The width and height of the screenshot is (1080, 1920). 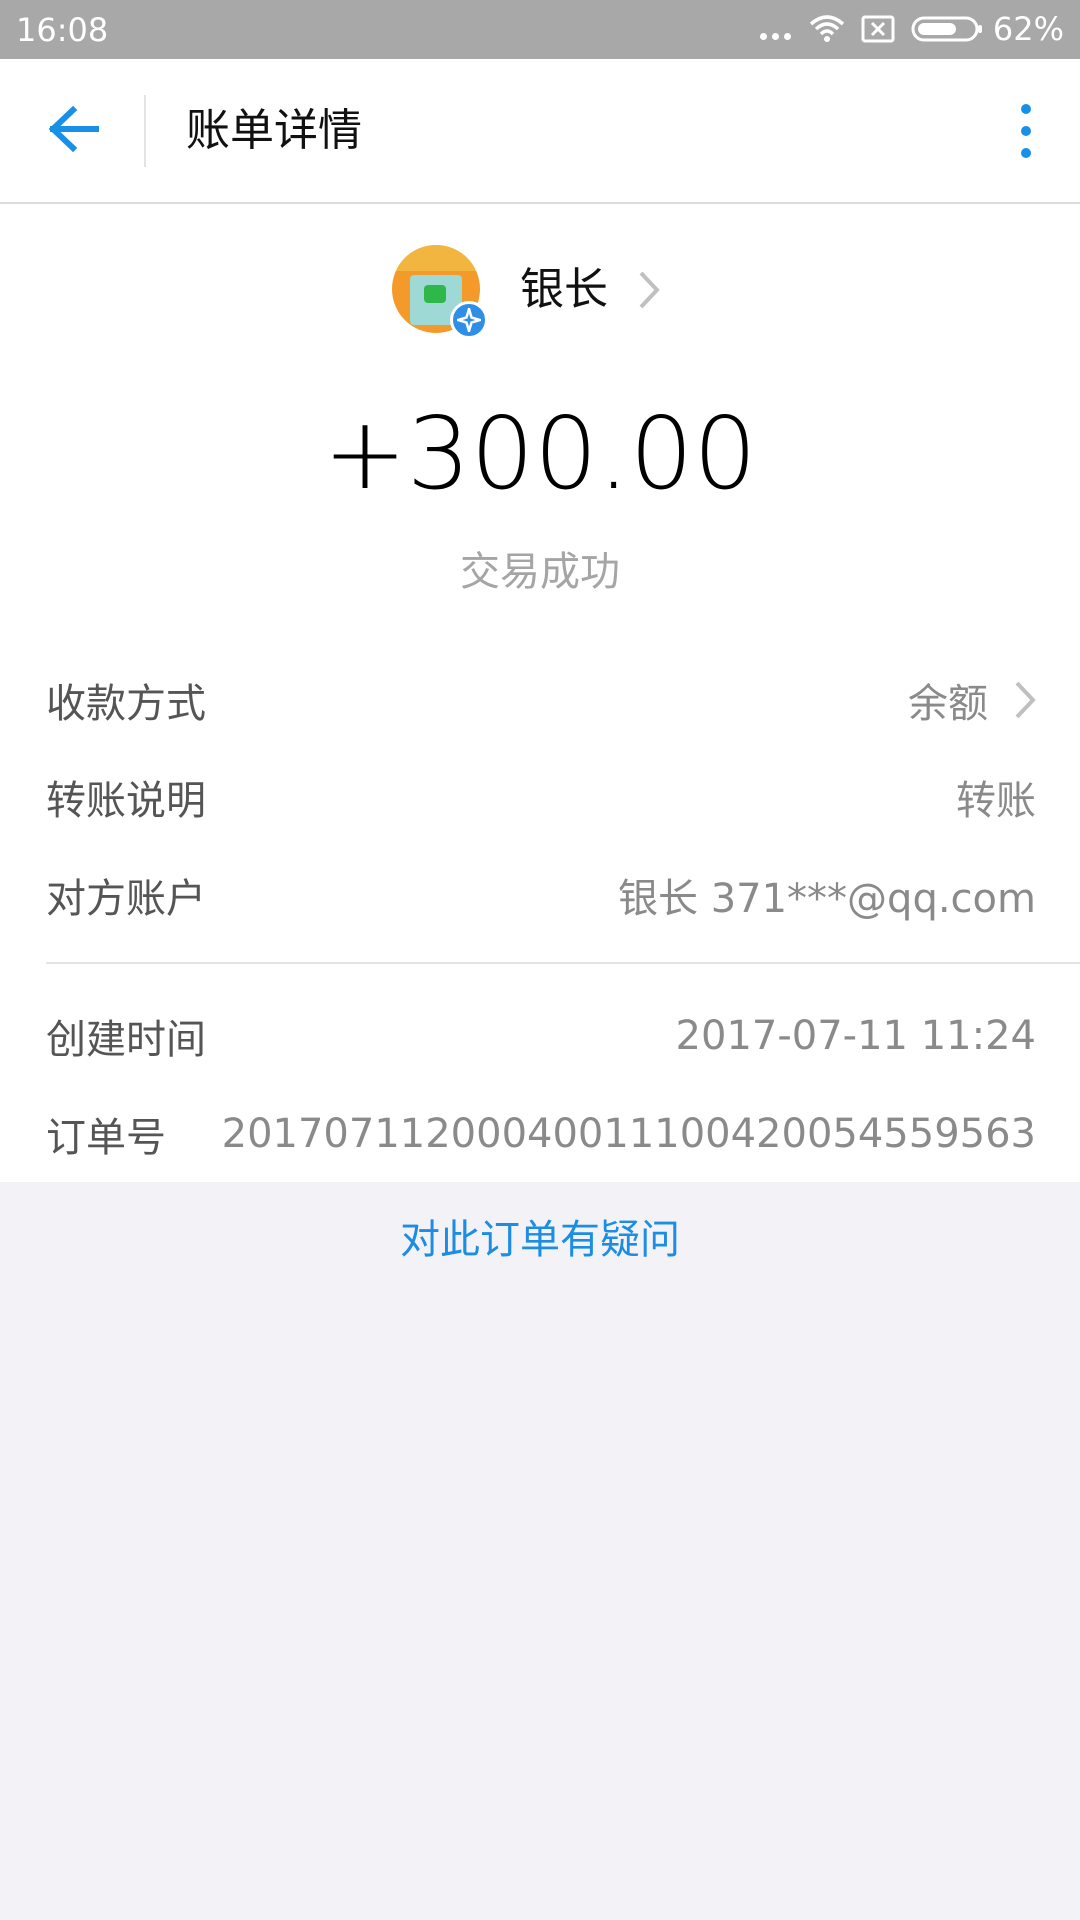 I want to click on meta-row-order-number: 订单号 20170711200040011100420054559563, so click(x=541, y=1134).